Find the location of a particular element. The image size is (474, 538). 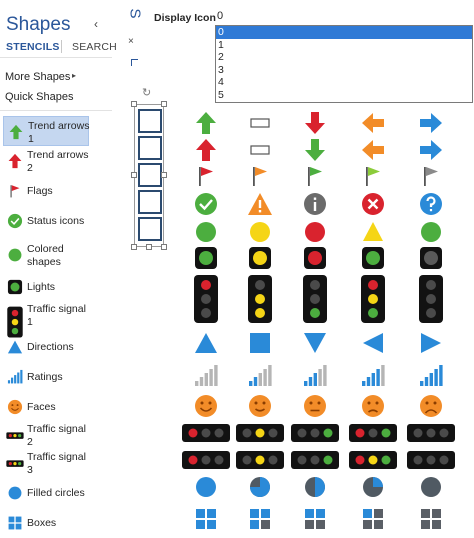

signal-h-ryg-icon is located at coordinates (373, 460).